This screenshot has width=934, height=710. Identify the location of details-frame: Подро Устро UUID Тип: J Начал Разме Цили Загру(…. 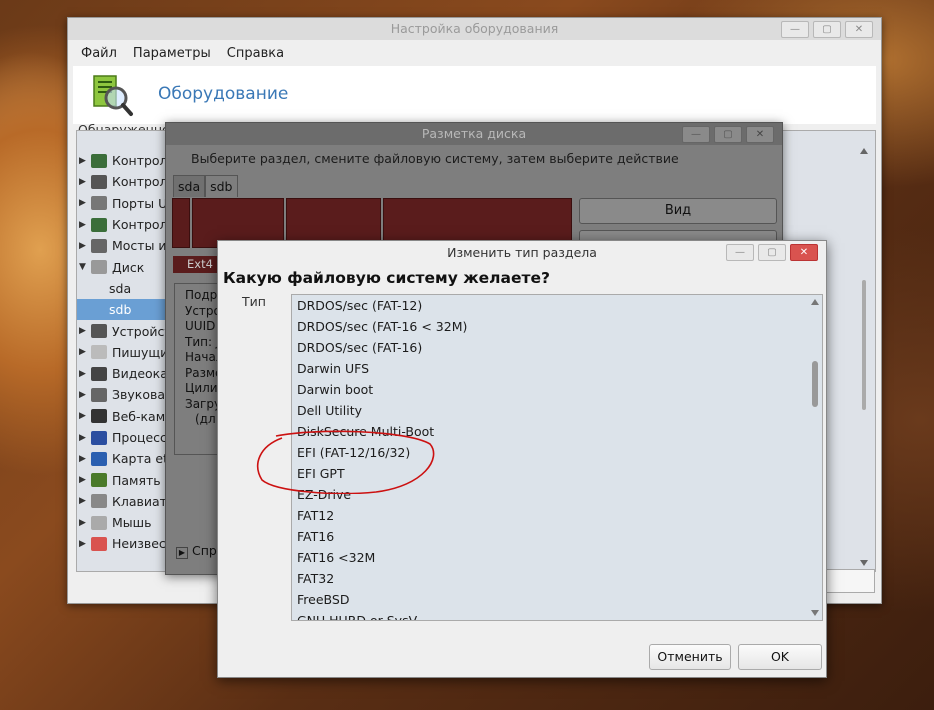
(199, 369).